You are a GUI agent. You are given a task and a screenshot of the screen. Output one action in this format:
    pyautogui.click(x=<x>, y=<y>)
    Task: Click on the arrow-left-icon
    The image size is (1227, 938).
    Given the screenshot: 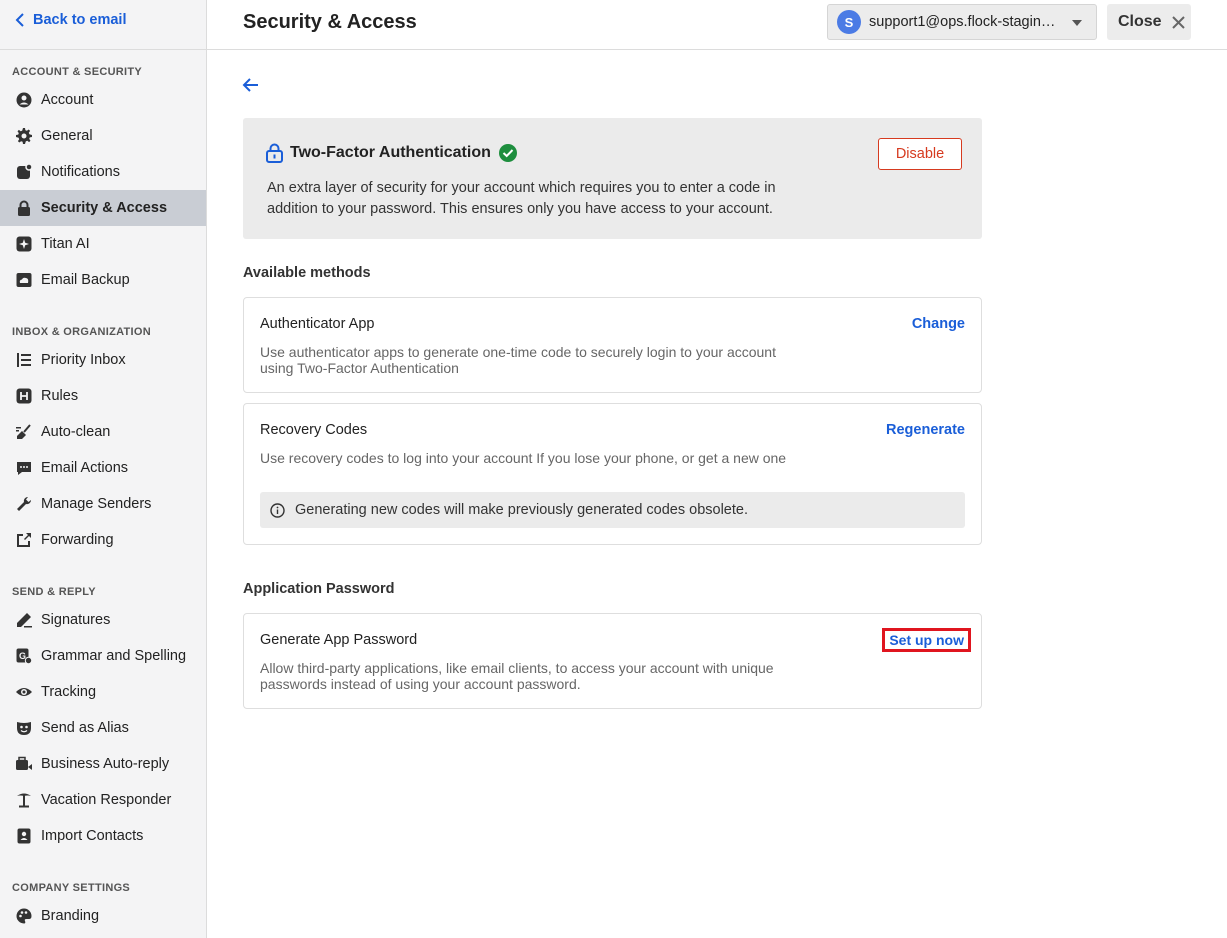 What is the action you would take?
    pyautogui.click(x=251, y=85)
    